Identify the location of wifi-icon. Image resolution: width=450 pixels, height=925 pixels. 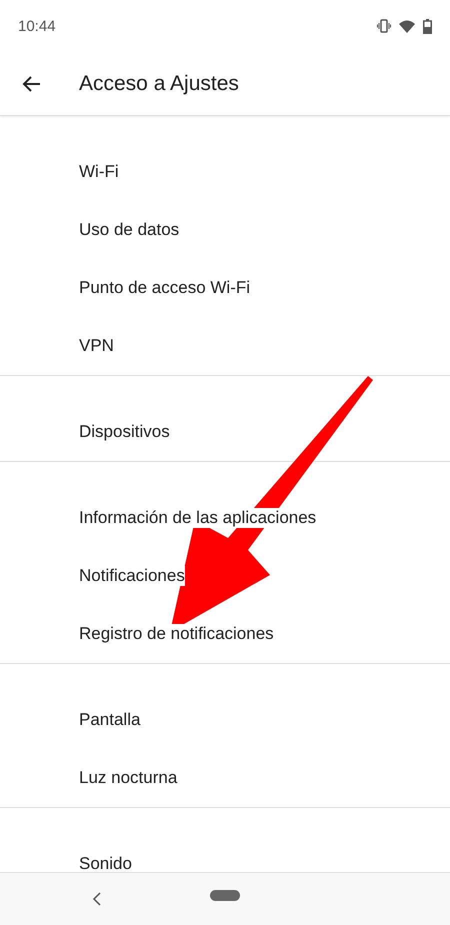
(407, 26).